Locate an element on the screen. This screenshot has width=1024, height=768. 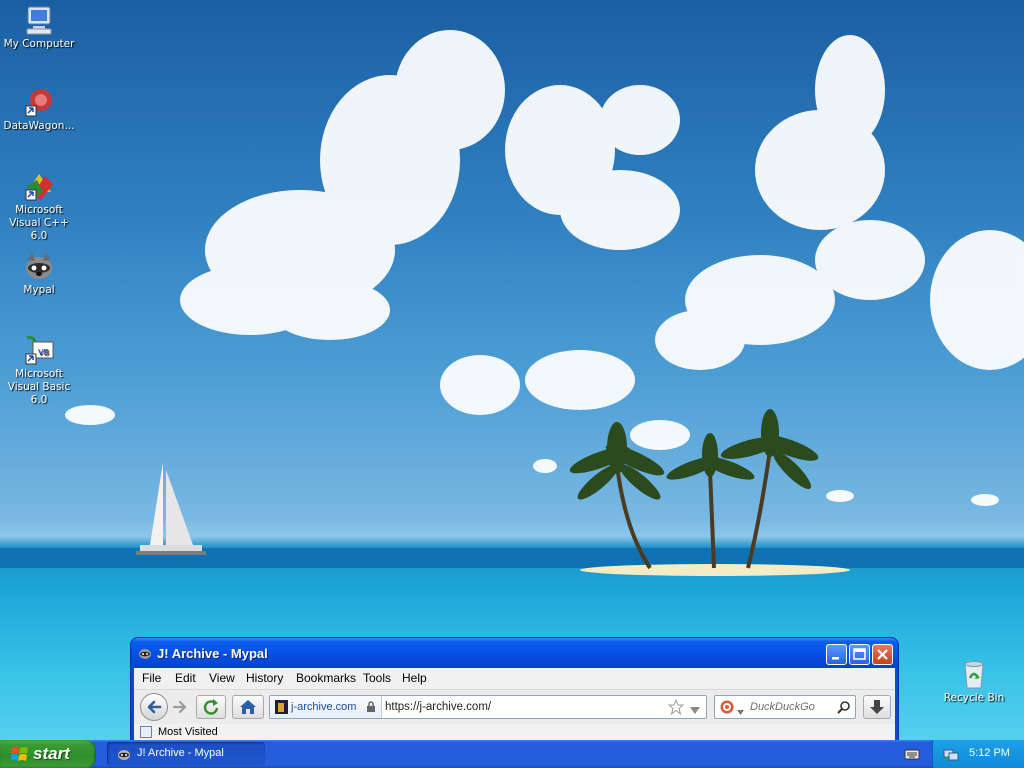
forward-button is located at coordinates (180, 707).